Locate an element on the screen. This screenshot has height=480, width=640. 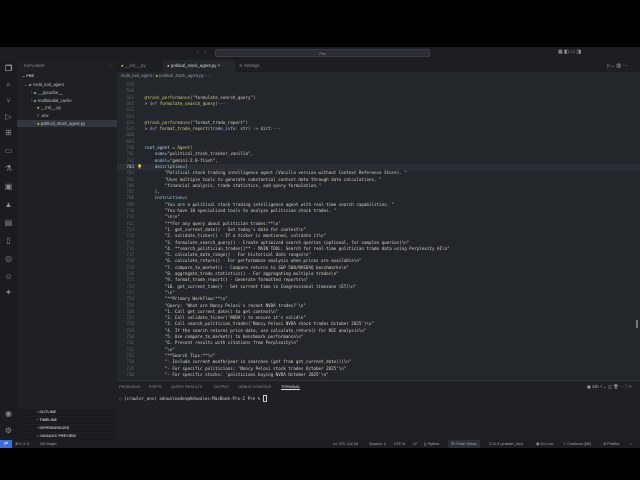
remote-indicator: ⇌ is located at coordinates (6, 444).